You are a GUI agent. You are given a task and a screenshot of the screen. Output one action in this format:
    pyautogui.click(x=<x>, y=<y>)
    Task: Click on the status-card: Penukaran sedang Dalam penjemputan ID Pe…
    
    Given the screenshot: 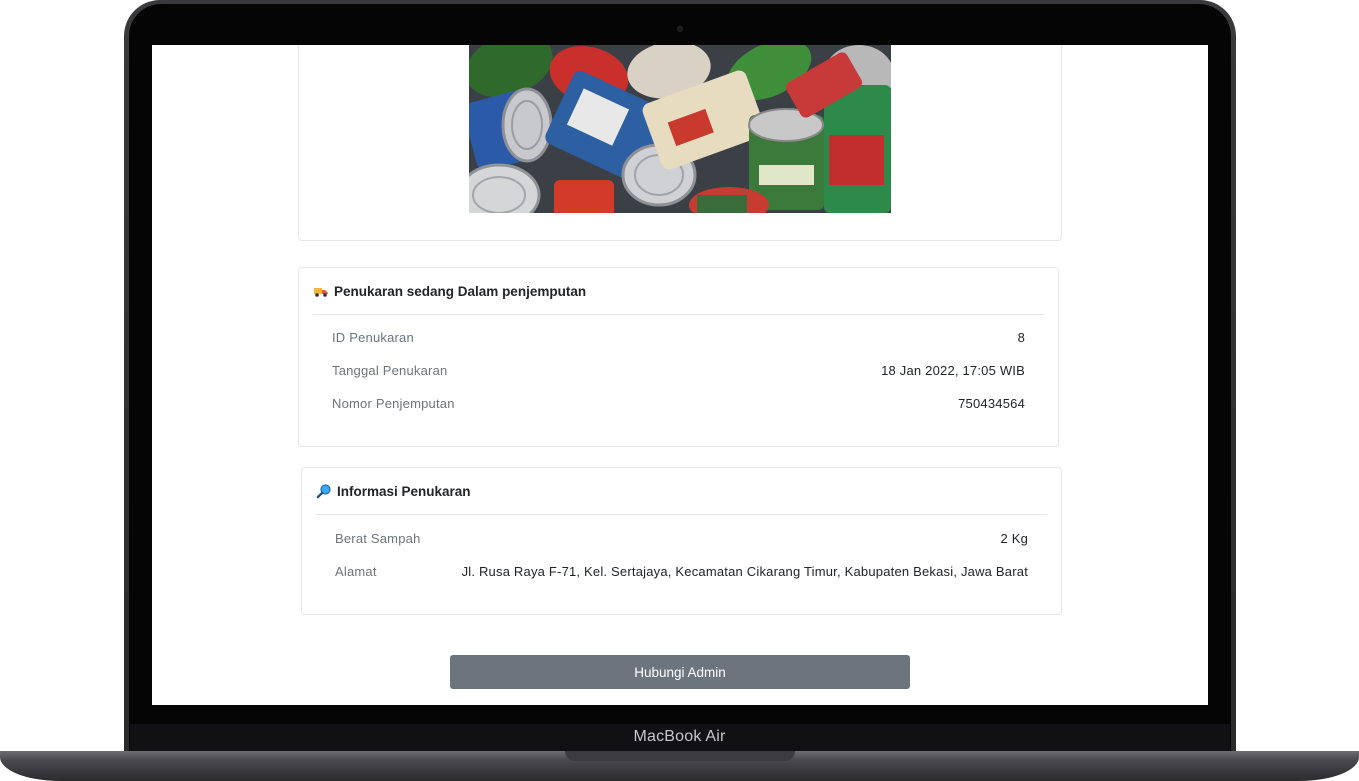 What is the action you would take?
    pyautogui.click(x=678, y=357)
    